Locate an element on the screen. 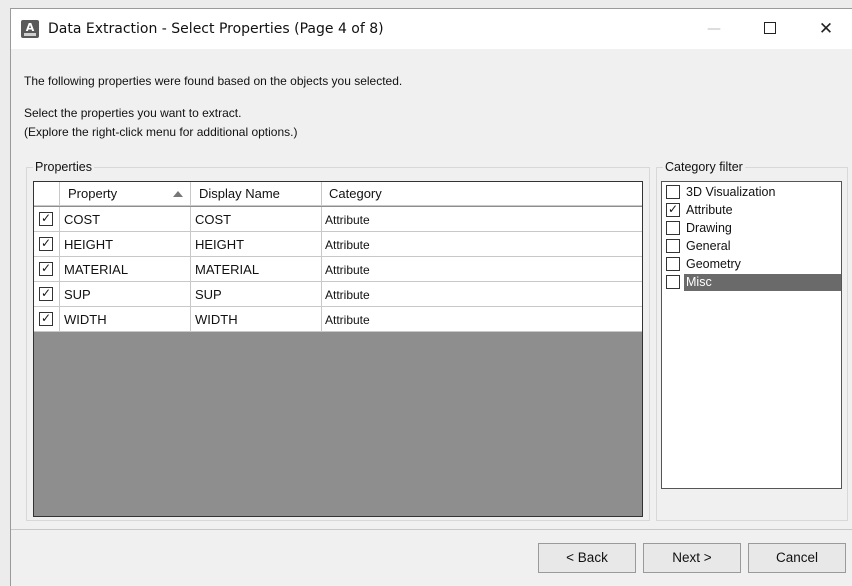 This screenshot has height=586, width=852. footer-separator is located at coordinates (431, 529).